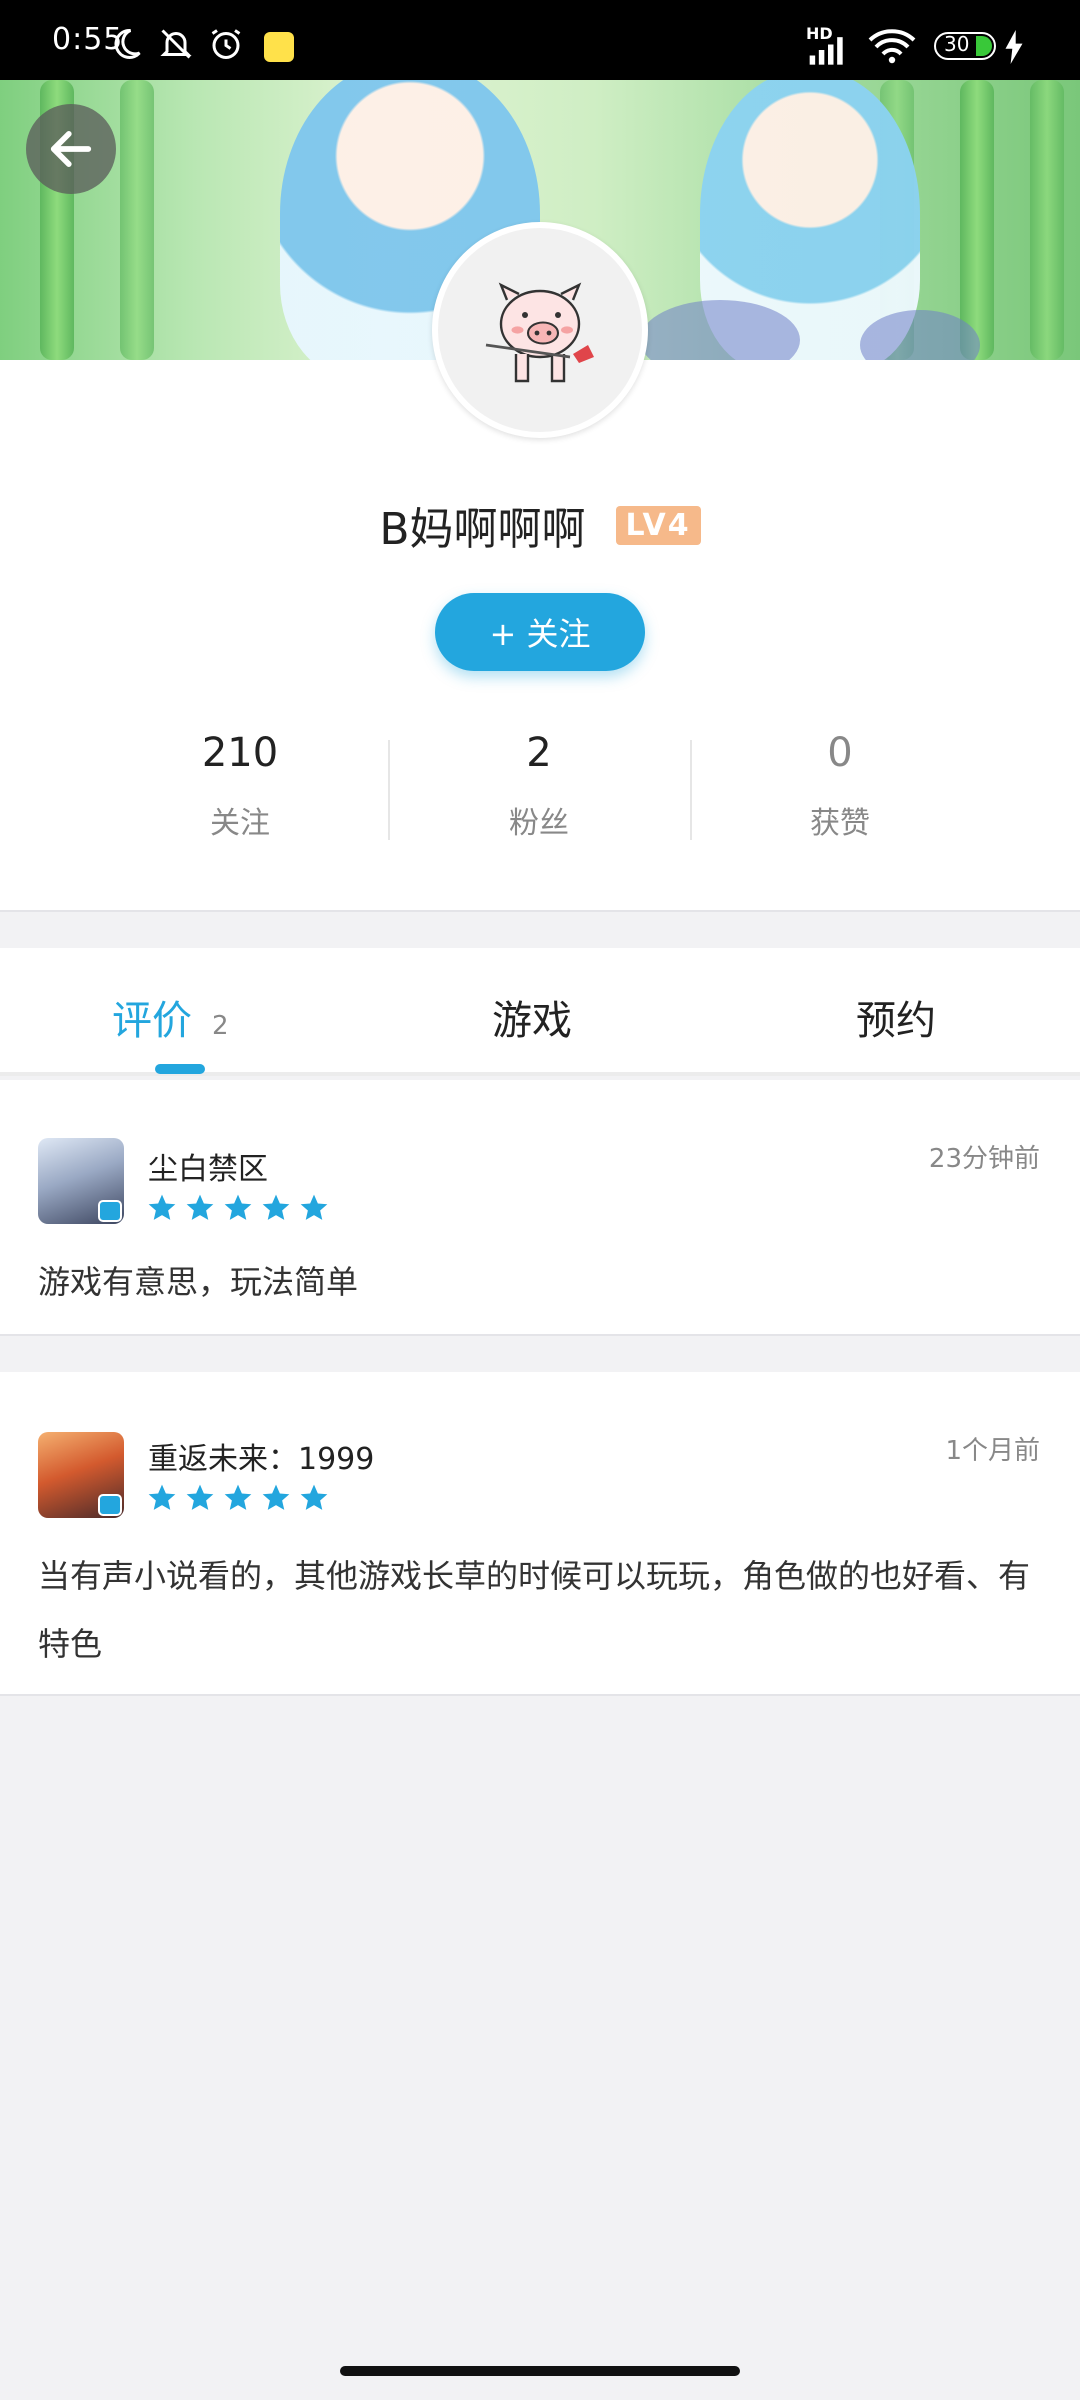 The height and width of the screenshot is (2400, 1080). I want to click on profile-tabs: 评价 2 游戏 预约, so click(540, 1012).